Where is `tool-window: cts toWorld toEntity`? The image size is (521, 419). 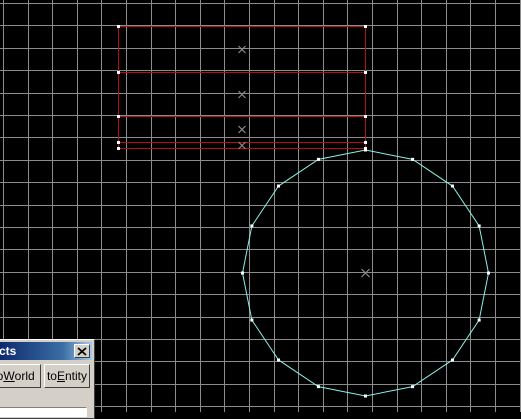 tool-window: cts toWorld toEntity is located at coordinates (47, 379).